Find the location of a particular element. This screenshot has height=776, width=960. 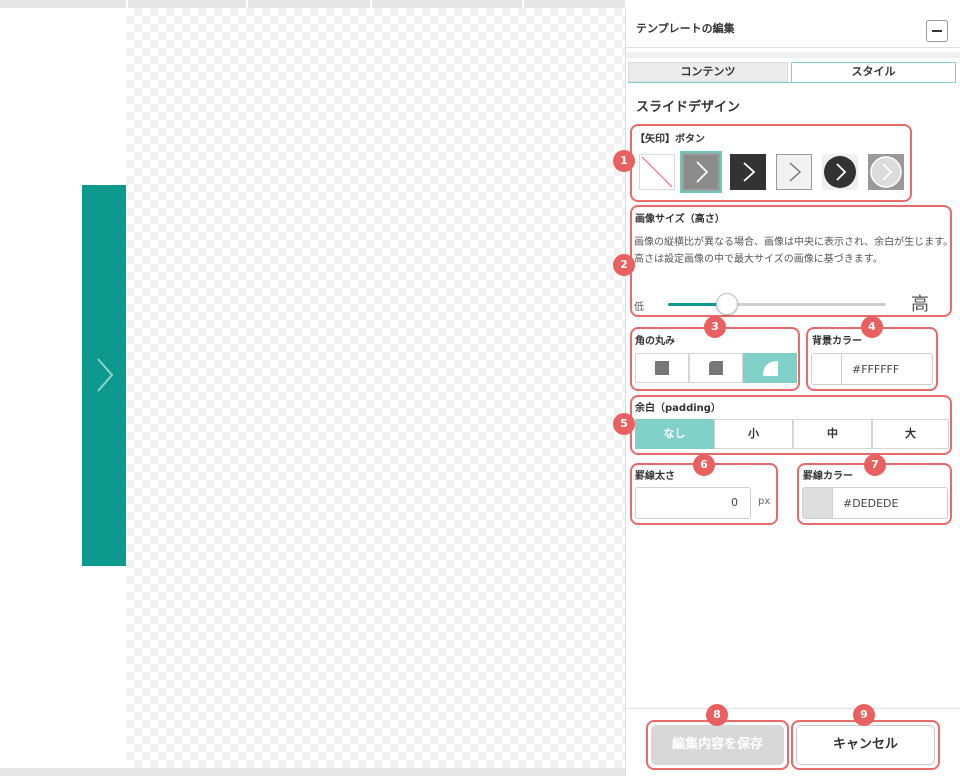

arrow-option-square-gray is located at coordinates (701, 172).